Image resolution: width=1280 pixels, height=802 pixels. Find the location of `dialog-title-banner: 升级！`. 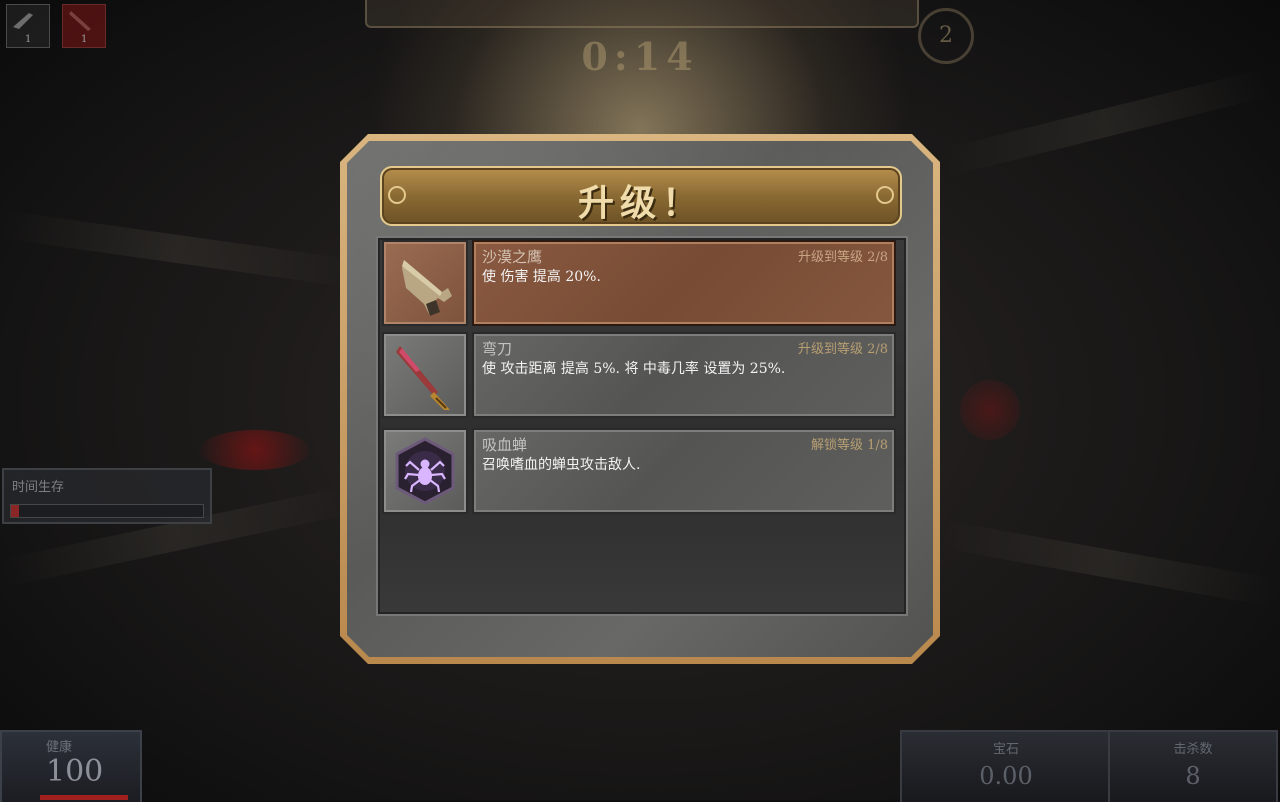

dialog-title-banner: 升级！ is located at coordinates (641, 196).